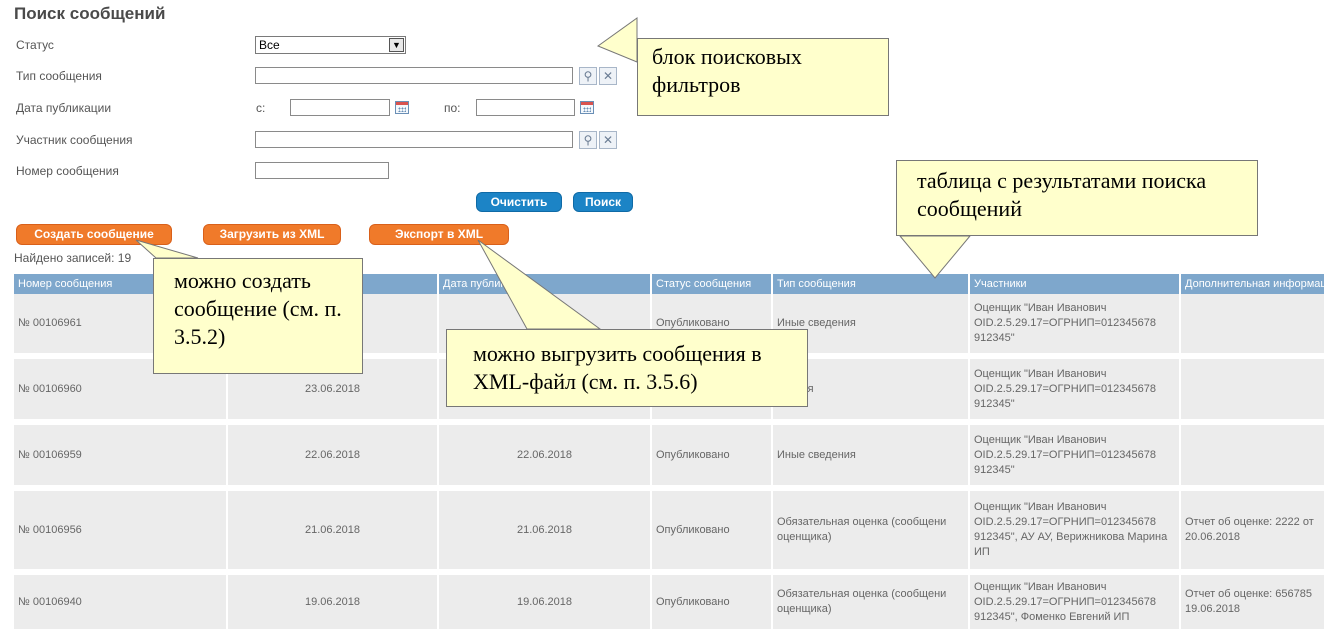 This screenshot has width=1324, height=635. Describe the element at coordinates (763, 77) in the screenshot. I see `filters-callout: блок поисковых фильтров` at that location.